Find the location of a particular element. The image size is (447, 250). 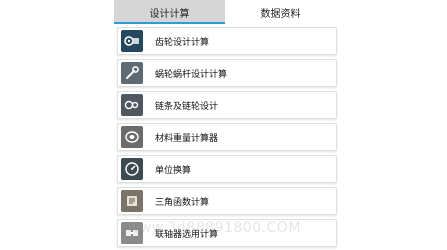

tab-data-materials-label: 数据资料 is located at coordinates (280, 14).